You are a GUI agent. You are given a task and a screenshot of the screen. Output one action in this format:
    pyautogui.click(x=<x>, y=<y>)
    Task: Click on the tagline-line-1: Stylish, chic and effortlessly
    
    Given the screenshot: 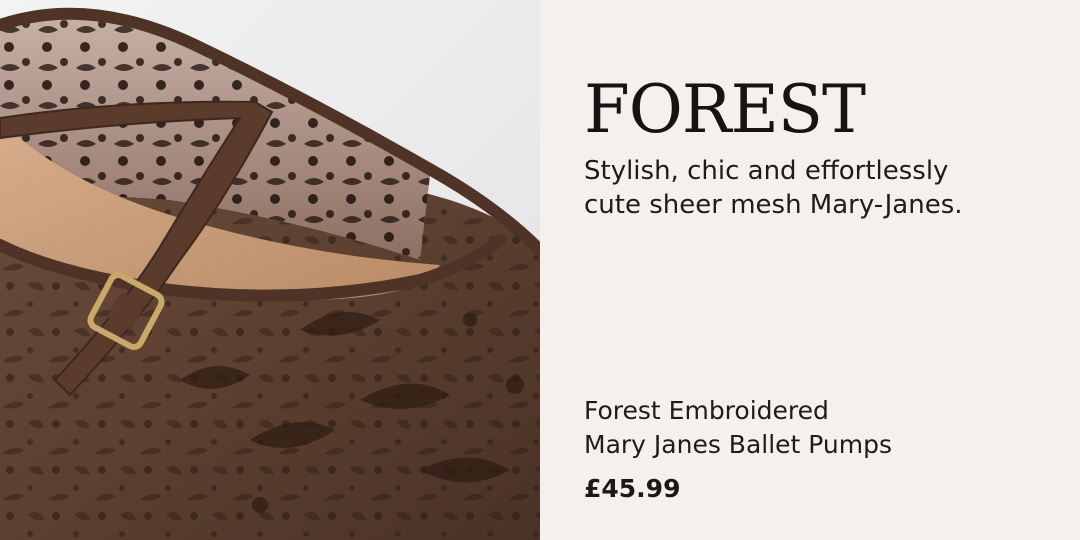 What is the action you would take?
    pyautogui.click(x=766, y=171)
    